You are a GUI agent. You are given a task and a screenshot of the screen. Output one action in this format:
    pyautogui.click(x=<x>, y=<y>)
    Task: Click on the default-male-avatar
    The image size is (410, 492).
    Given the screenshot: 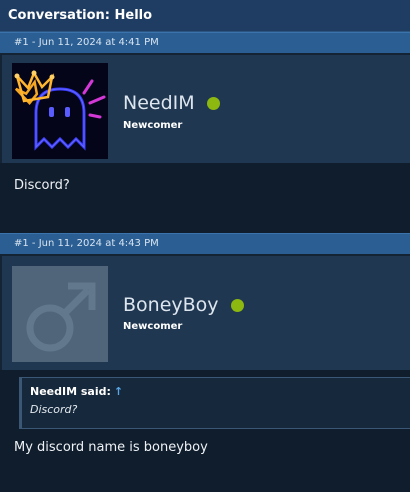 What is the action you would take?
    pyautogui.click(x=60, y=314)
    